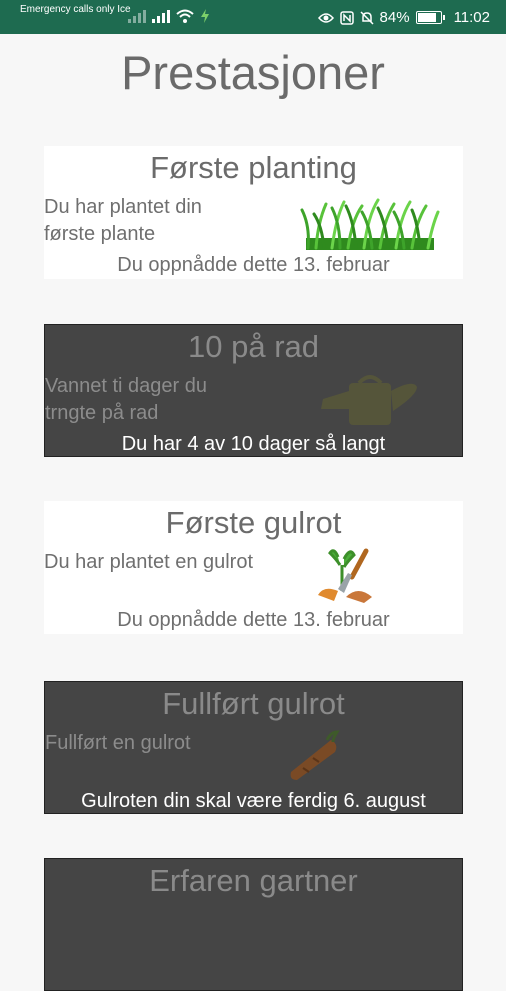 The image size is (506, 991). I want to click on mute-bell-icon, so click(367, 17).